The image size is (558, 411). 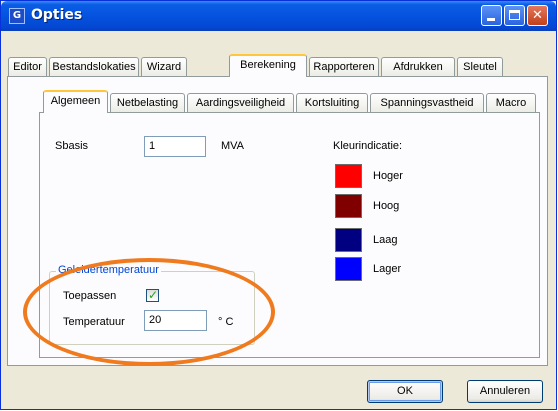 I want to click on swatch-hoger, so click(x=348, y=176).